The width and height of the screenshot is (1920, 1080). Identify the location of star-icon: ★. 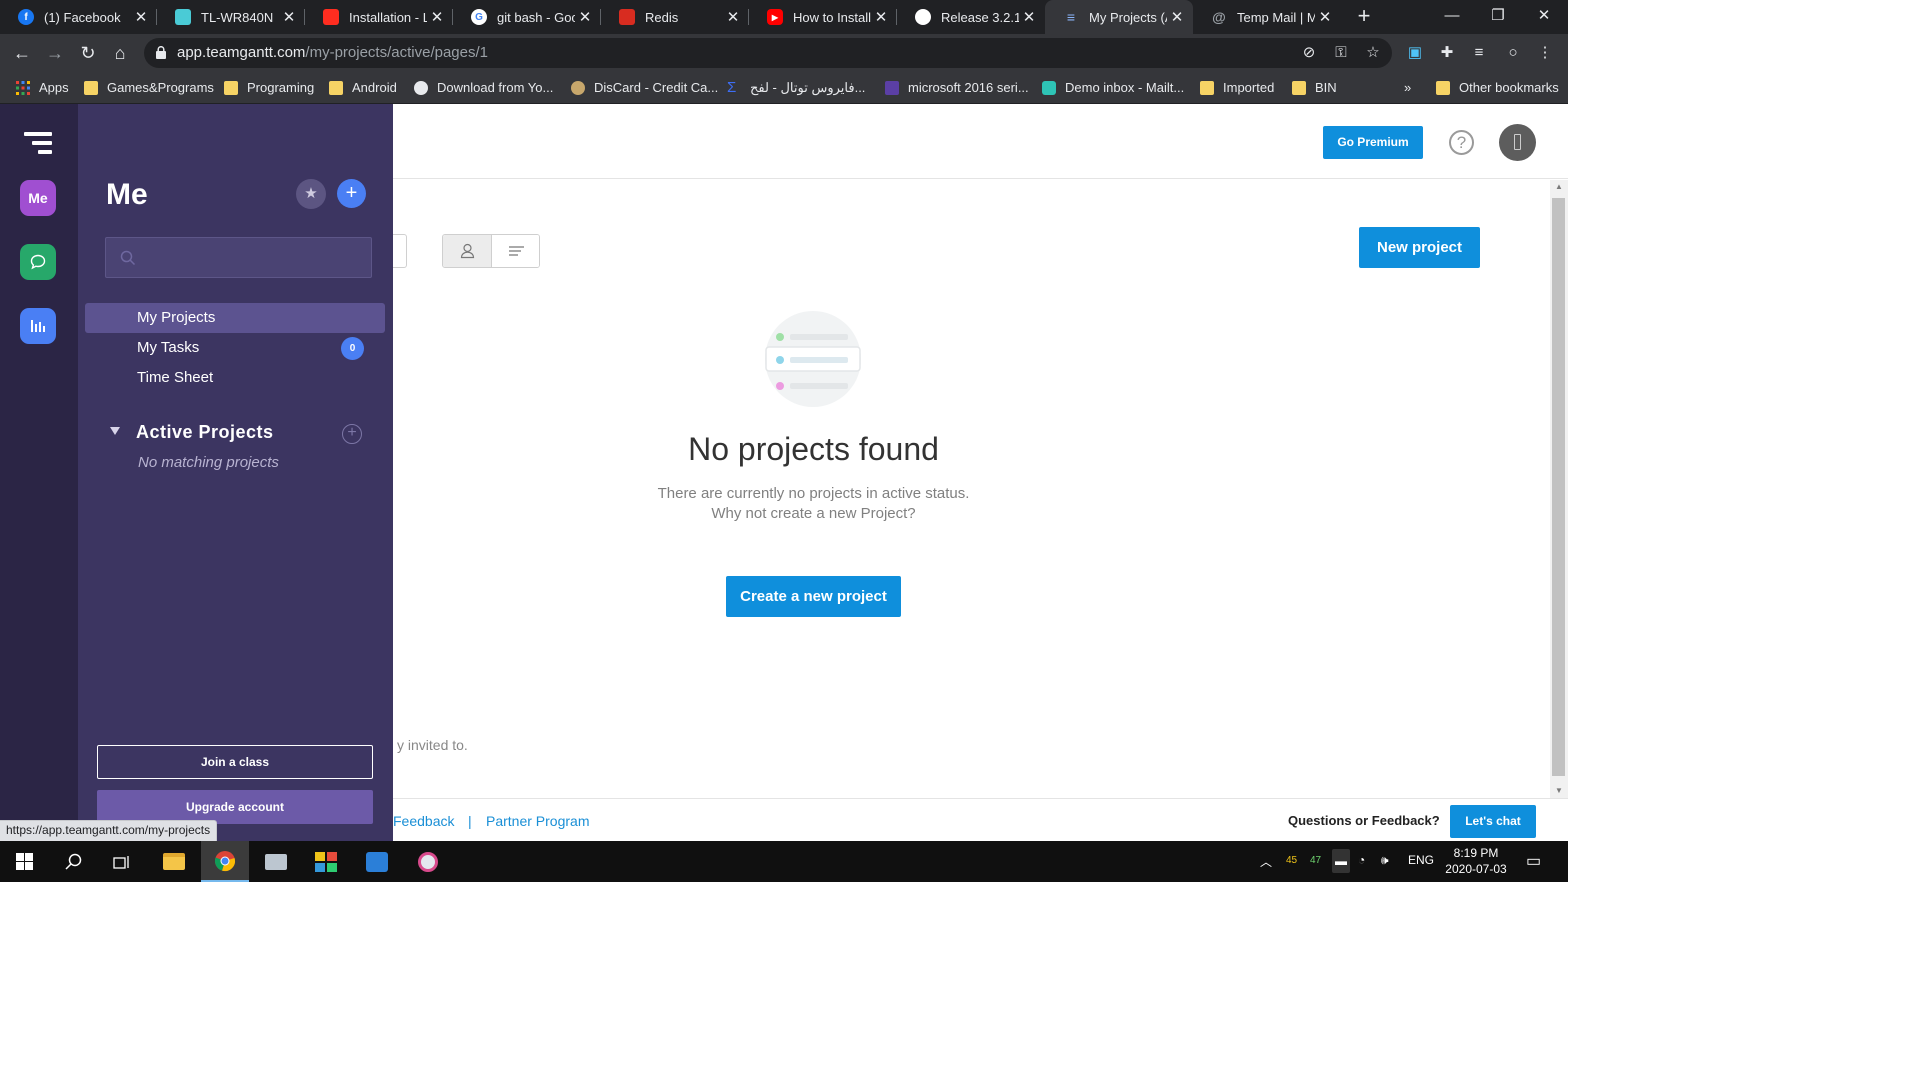
(311, 194).